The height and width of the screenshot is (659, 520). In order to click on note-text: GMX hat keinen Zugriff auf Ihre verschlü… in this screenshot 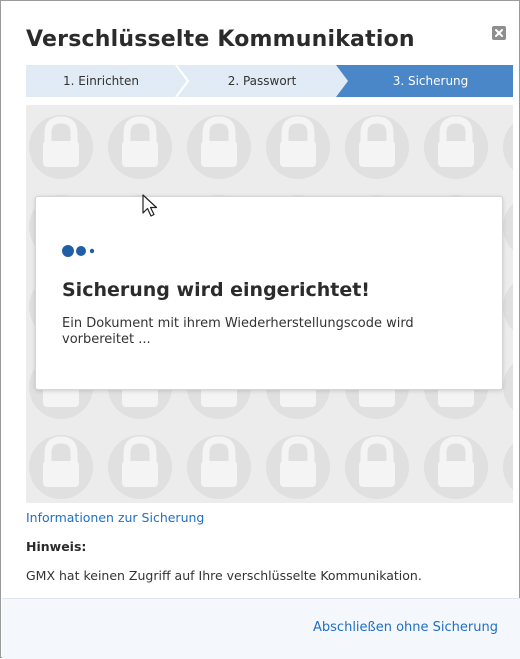, I will do `click(224, 575)`.